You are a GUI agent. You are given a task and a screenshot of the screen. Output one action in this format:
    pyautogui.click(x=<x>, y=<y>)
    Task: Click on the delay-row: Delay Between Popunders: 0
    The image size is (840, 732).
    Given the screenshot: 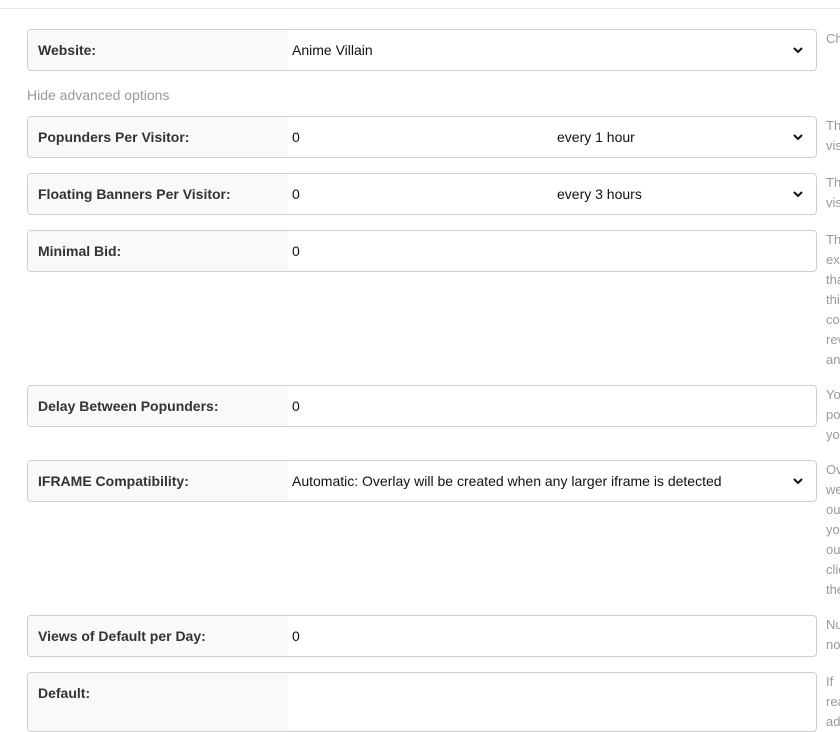 What is the action you would take?
    pyautogui.click(x=422, y=406)
    